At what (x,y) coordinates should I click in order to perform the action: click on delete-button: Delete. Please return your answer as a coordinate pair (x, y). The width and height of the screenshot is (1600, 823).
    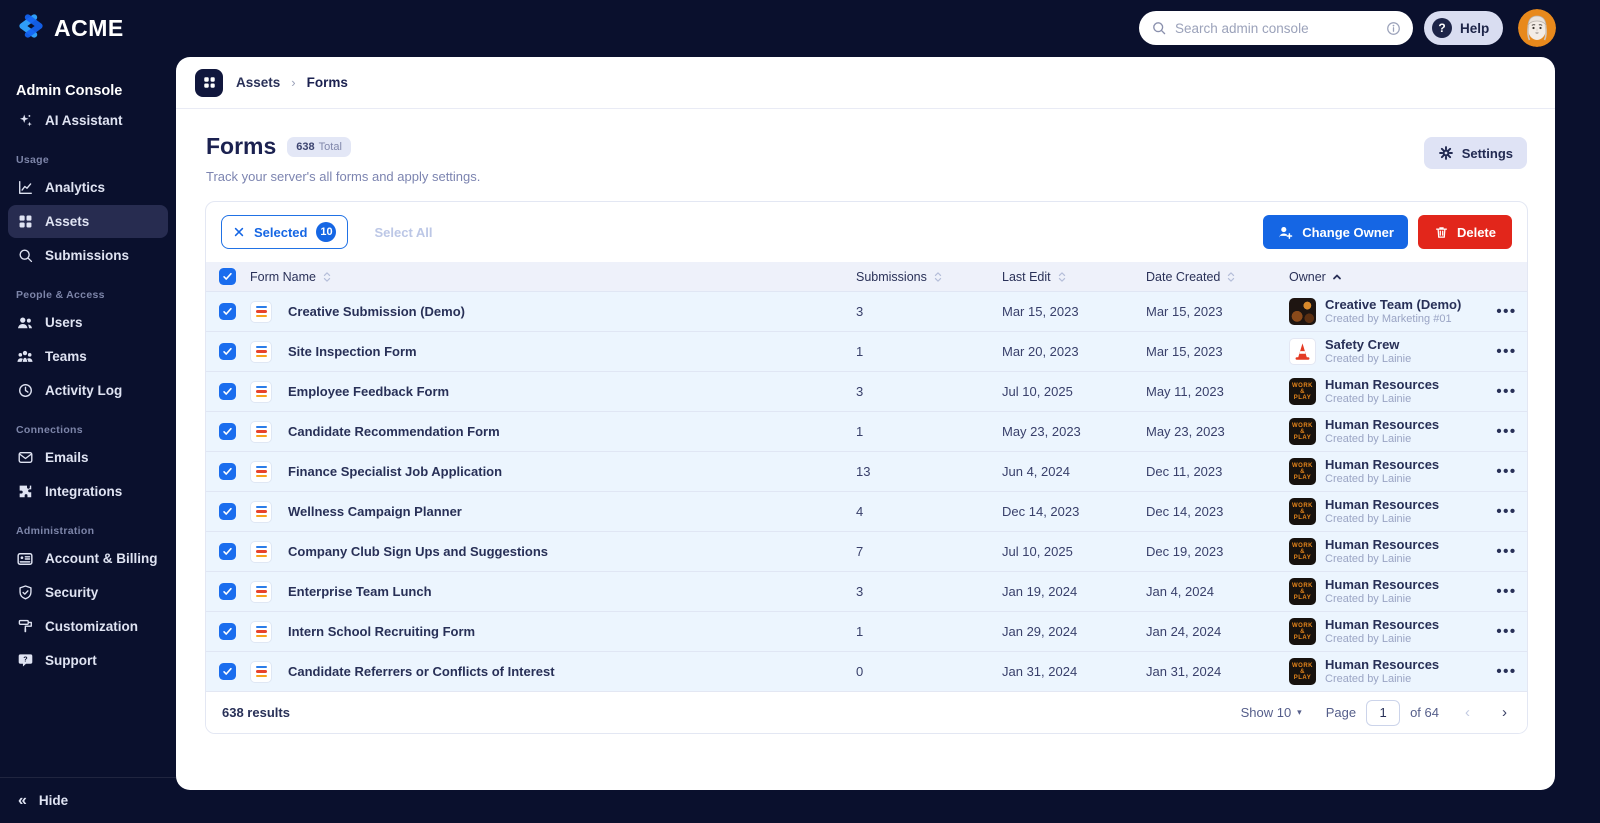
    Looking at the image, I should click on (1464, 232).